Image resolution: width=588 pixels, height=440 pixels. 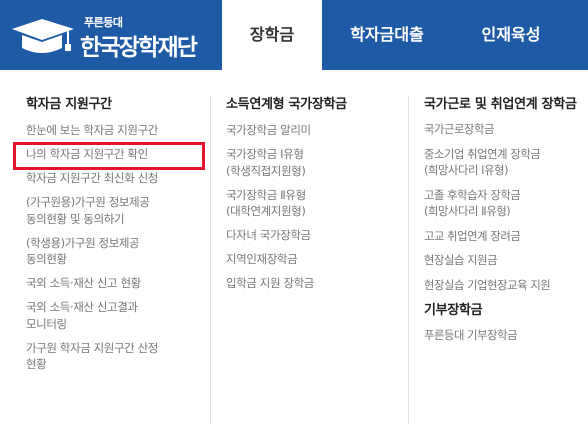 What do you see at coordinates (467, 211) in the screenshot?
I see `menu-item-text: (희망사다리 Ⅱ유형)` at bounding box center [467, 211].